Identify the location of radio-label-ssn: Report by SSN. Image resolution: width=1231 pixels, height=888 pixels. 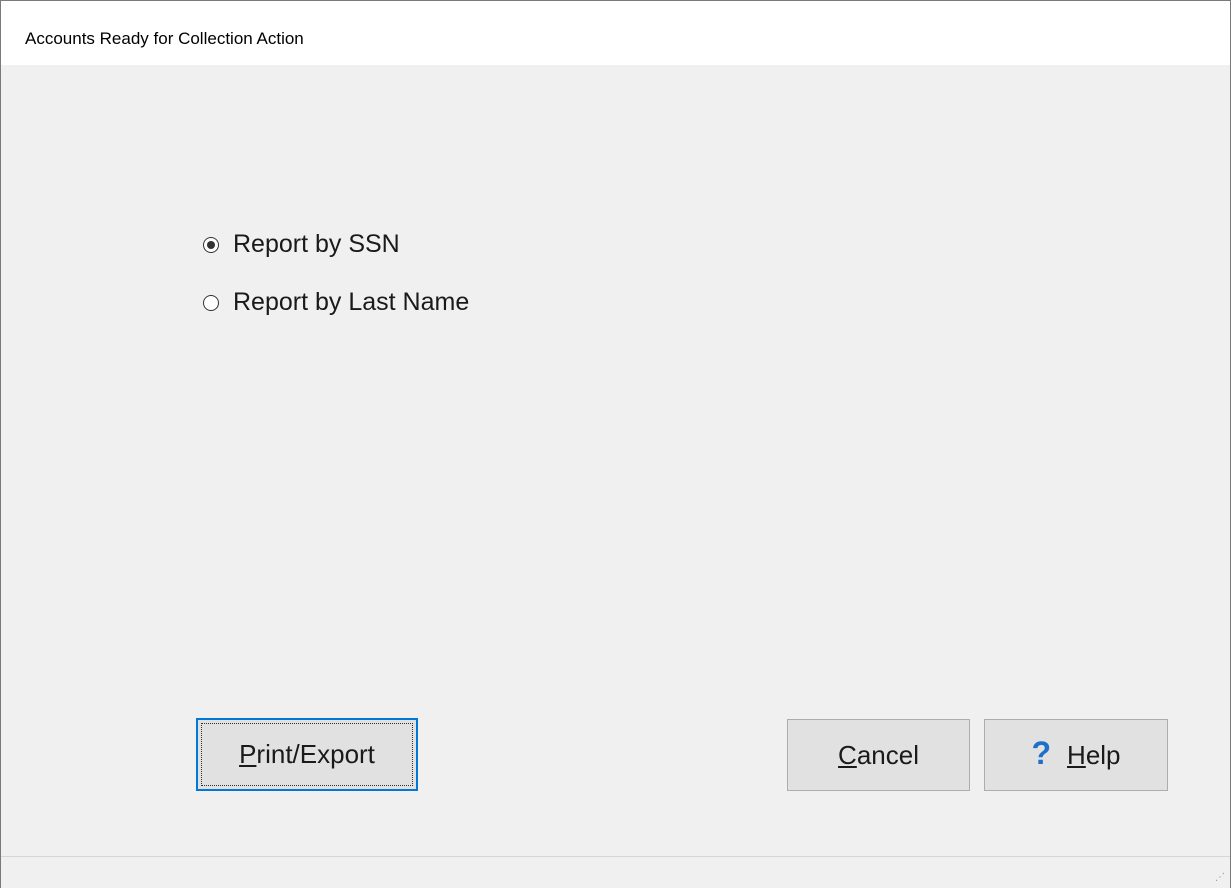
(316, 244).